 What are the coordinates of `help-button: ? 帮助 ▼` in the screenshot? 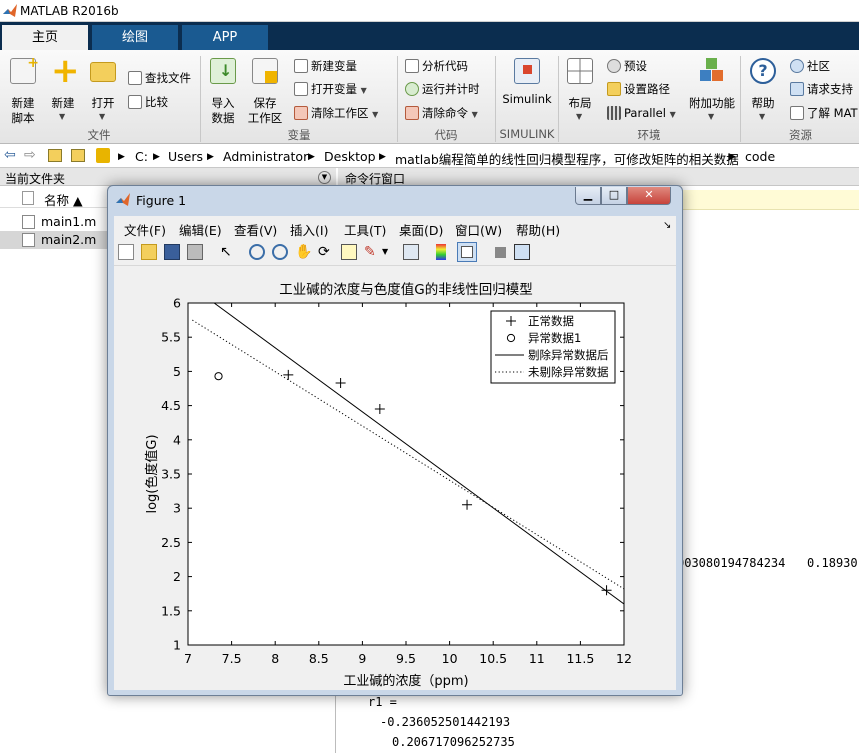 It's located at (763, 90).